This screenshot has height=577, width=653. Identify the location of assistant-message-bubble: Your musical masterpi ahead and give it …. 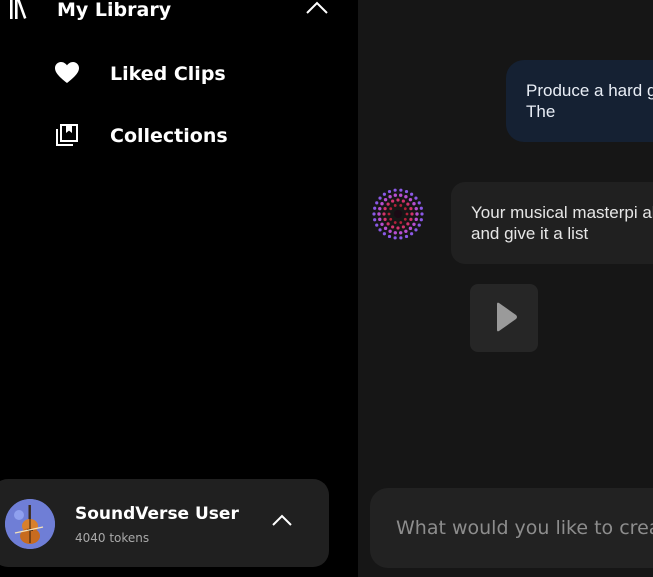
(552, 223).